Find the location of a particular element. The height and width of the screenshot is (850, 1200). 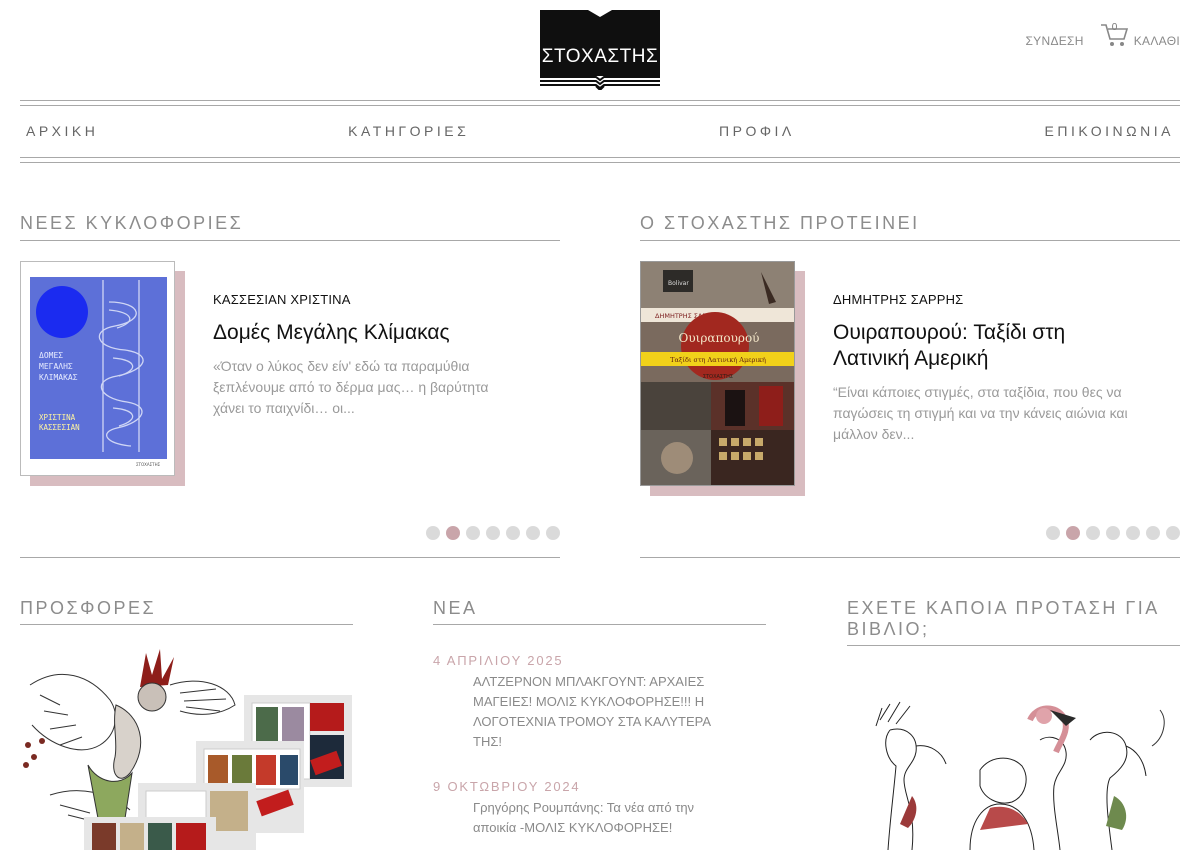

offers-banner is located at coordinates (187, 747).